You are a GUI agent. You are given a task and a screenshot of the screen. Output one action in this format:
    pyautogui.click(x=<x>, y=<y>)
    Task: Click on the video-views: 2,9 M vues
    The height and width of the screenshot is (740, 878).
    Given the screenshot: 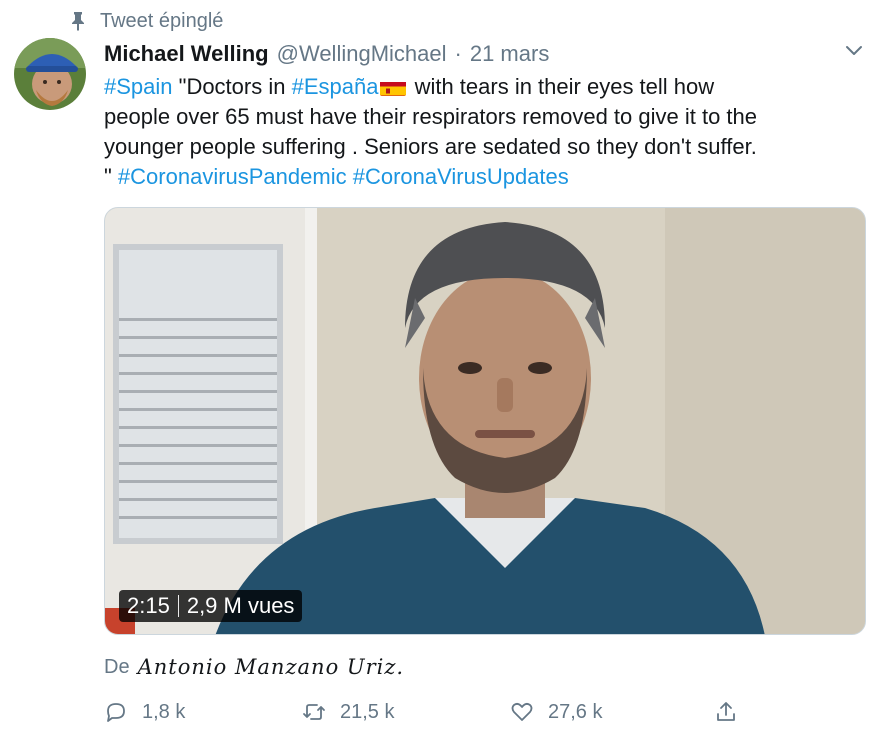 What is the action you would take?
    pyautogui.click(x=240, y=605)
    